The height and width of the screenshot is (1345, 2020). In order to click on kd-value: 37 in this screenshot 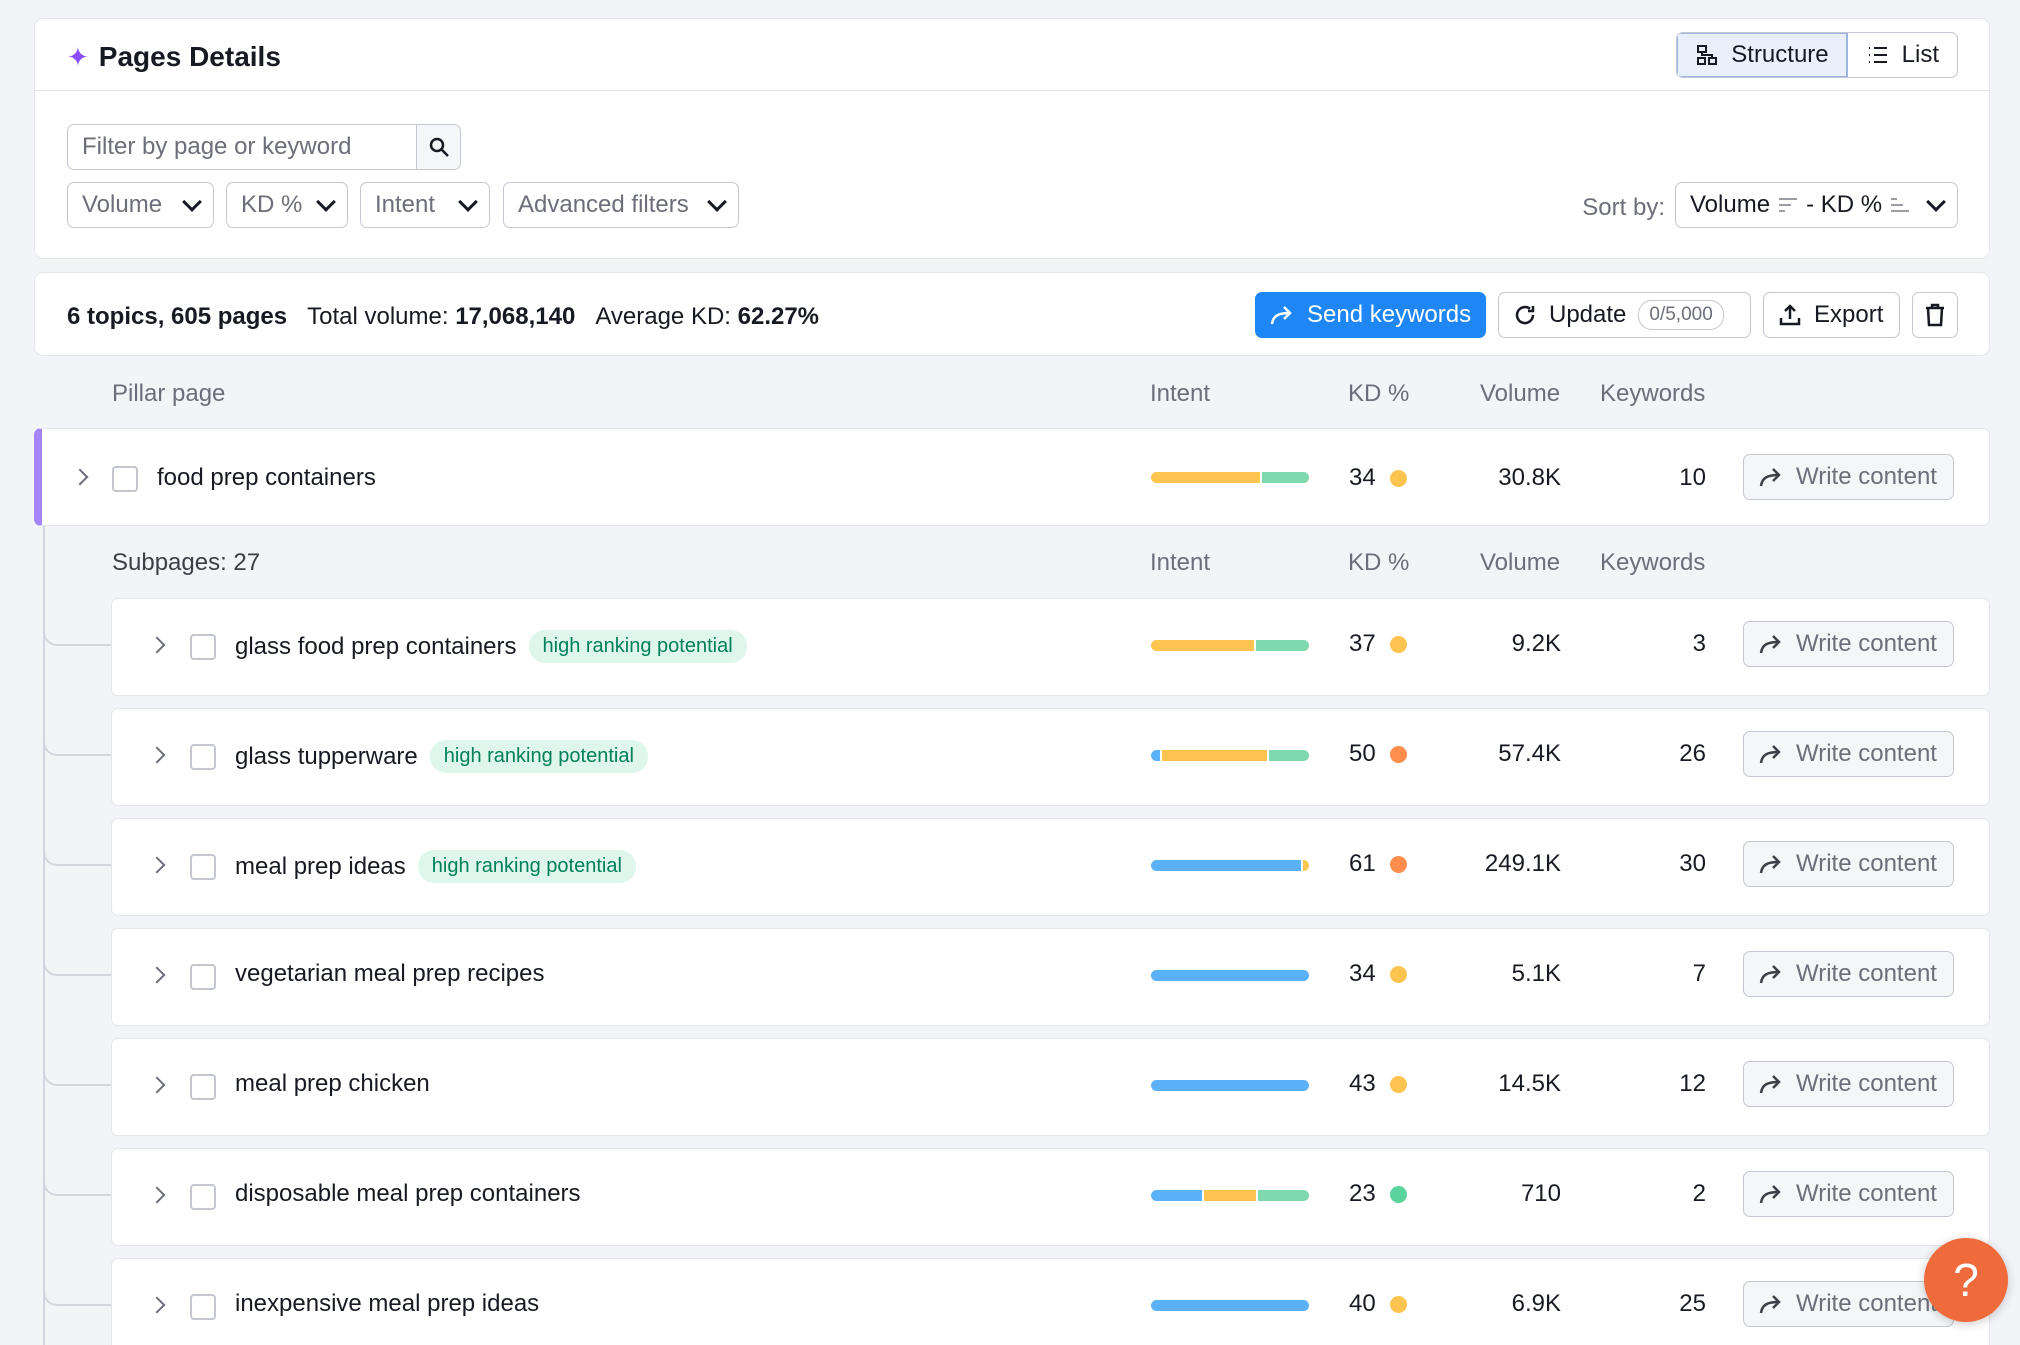, I will do `click(1378, 644)`.